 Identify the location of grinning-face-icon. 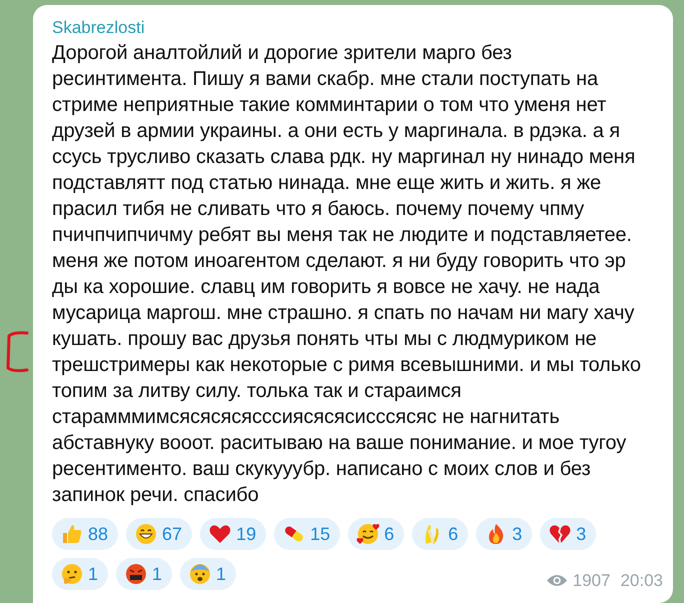
(146, 534).